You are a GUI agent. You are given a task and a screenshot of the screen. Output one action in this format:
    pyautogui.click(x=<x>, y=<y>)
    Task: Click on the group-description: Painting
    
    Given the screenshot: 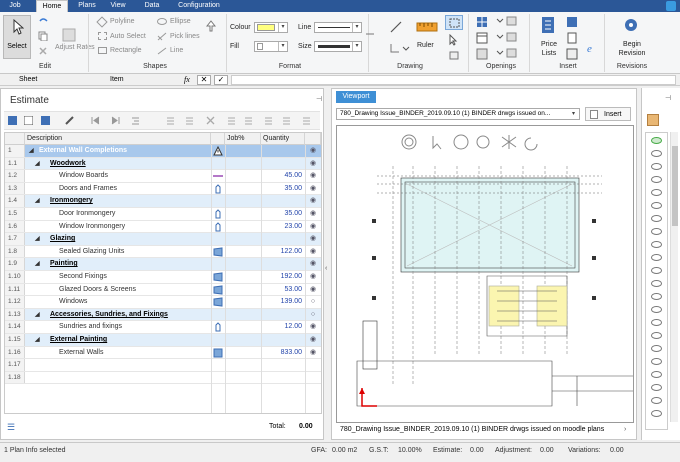 What is the action you would take?
    pyautogui.click(x=64, y=264)
    